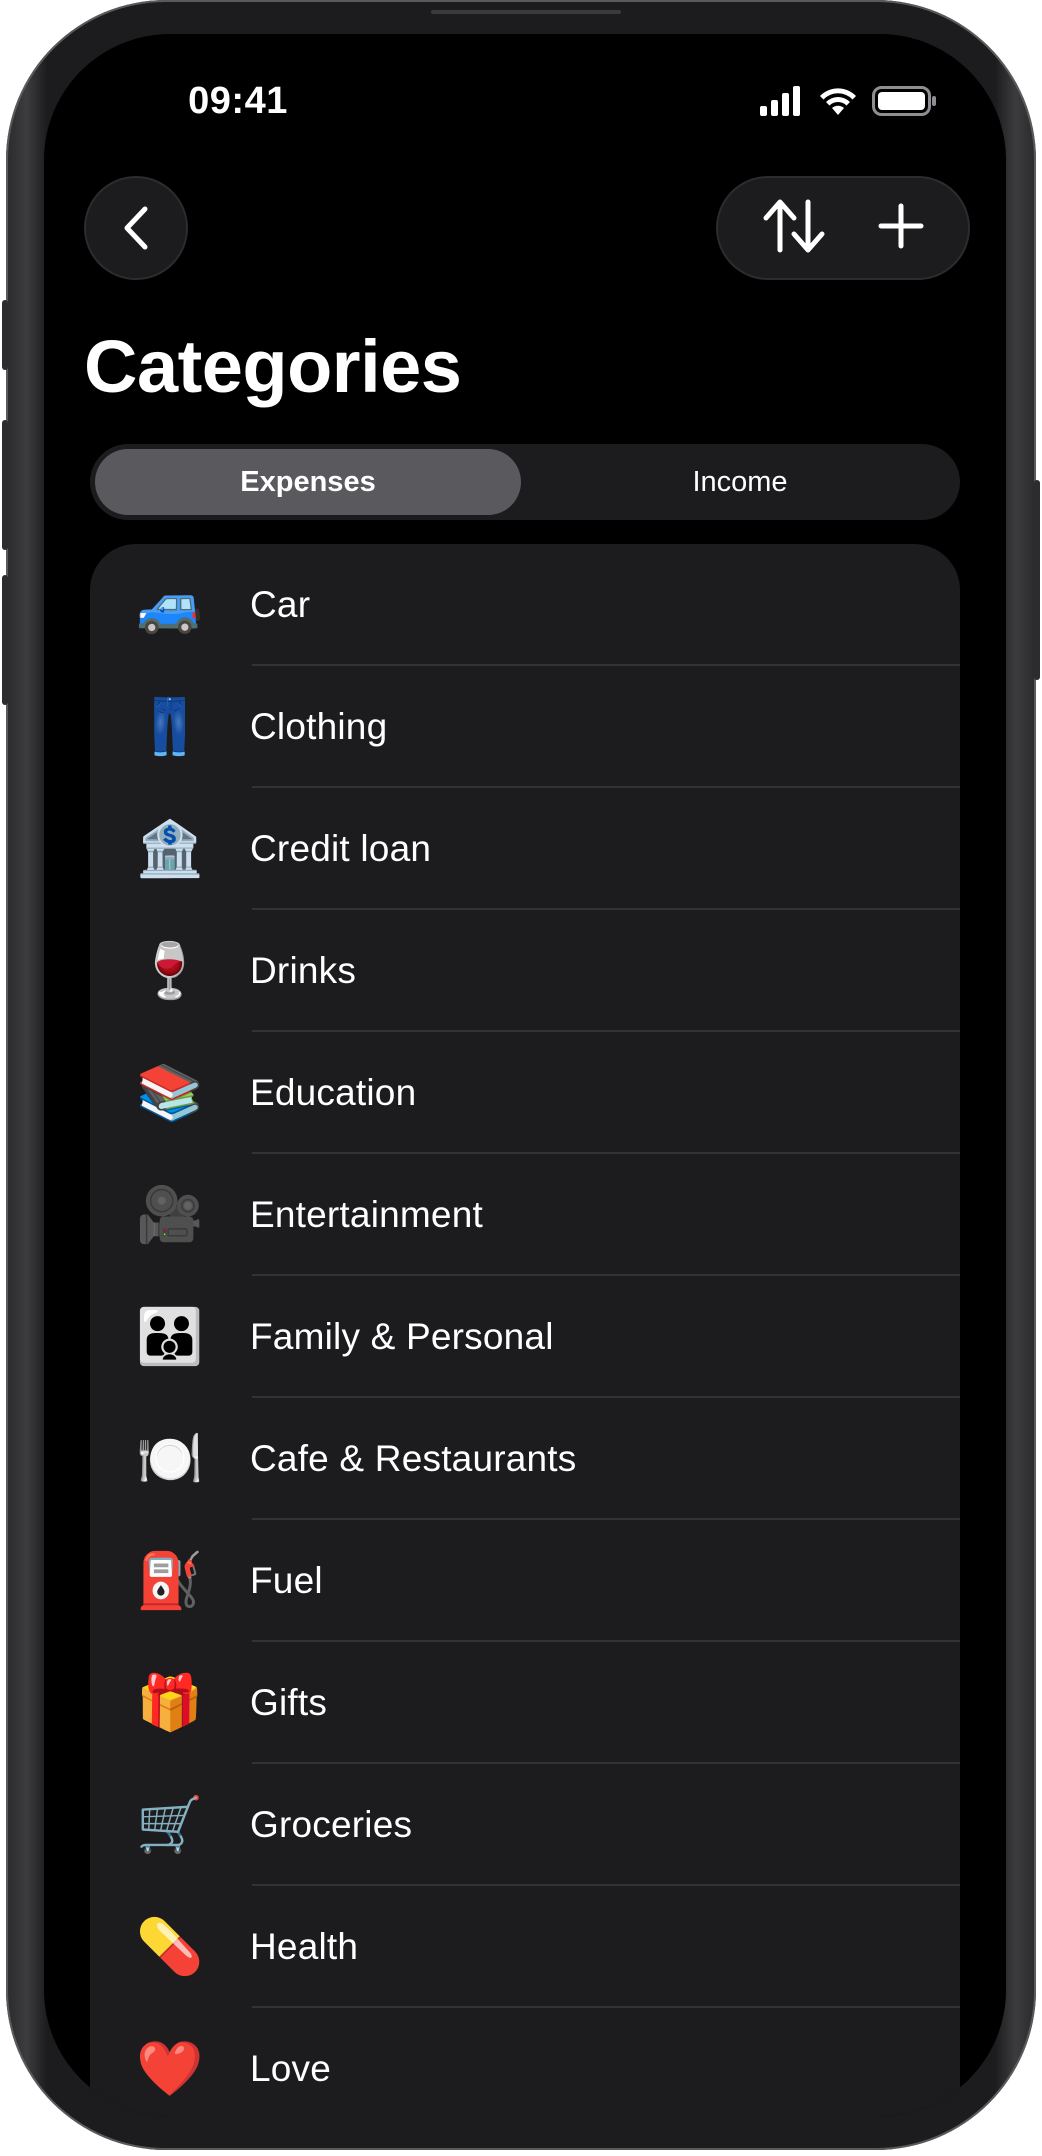  What do you see at coordinates (308, 482) in the screenshot?
I see `segment-expenses: Expenses` at bounding box center [308, 482].